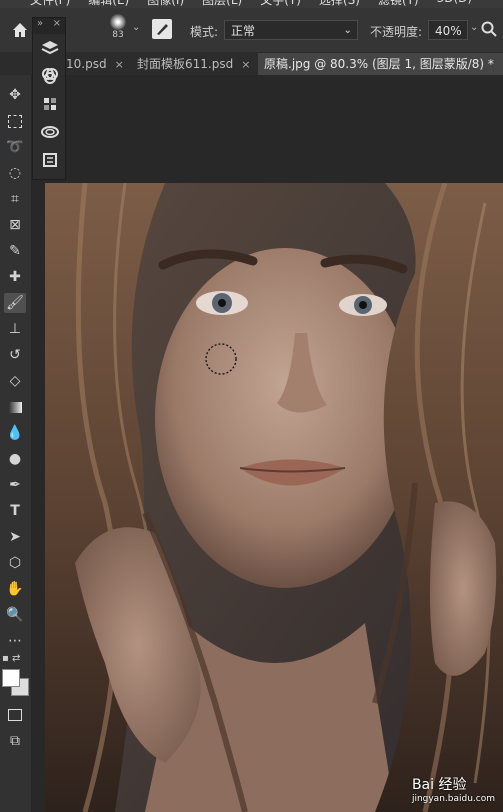  Describe the element at coordinates (162, 29) in the screenshot. I see `brush-settings-icon` at that location.